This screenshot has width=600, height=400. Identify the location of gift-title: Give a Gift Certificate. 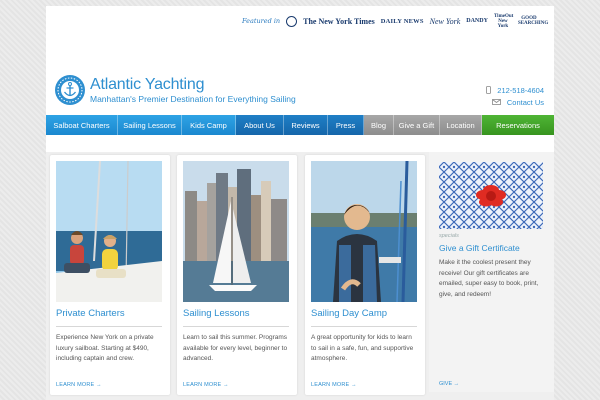
(479, 248).